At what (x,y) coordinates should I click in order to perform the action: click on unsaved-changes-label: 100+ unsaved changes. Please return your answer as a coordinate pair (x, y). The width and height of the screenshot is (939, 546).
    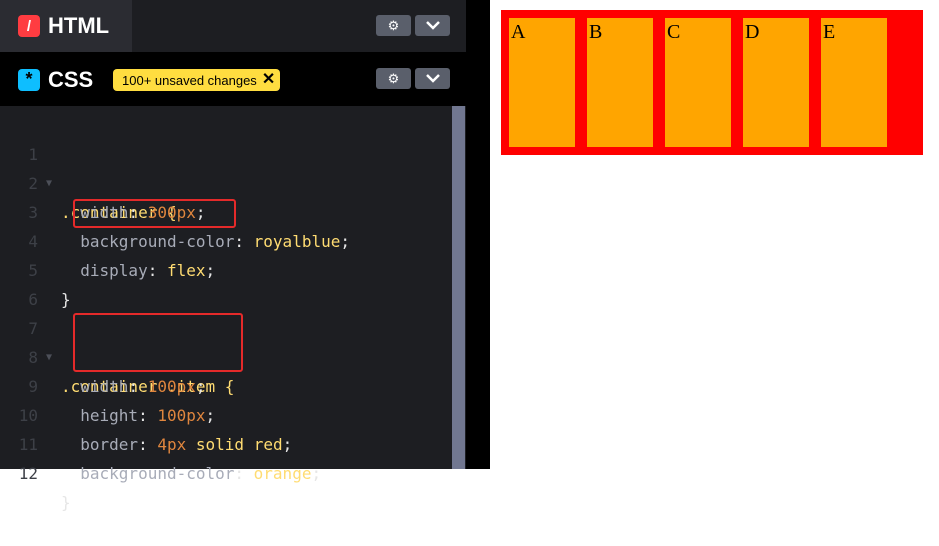
    Looking at the image, I should click on (189, 80).